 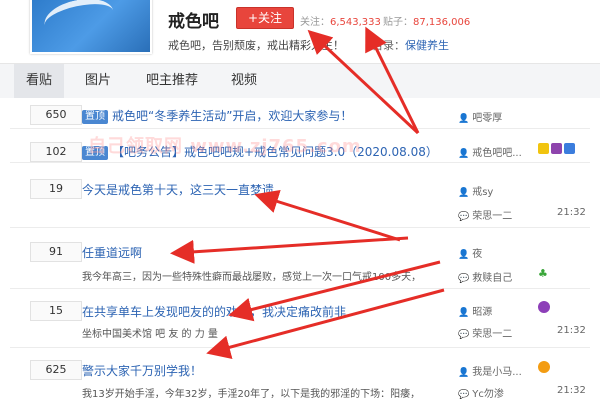 I want to click on tab-recommended: 吧主推荐, so click(x=172, y=81).